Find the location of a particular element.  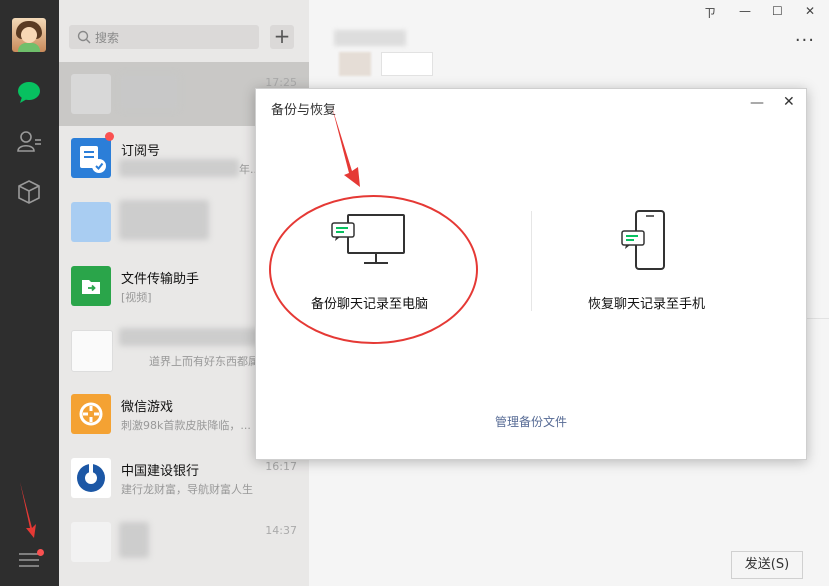

contacts-icon is located at coordinates (29, 142).